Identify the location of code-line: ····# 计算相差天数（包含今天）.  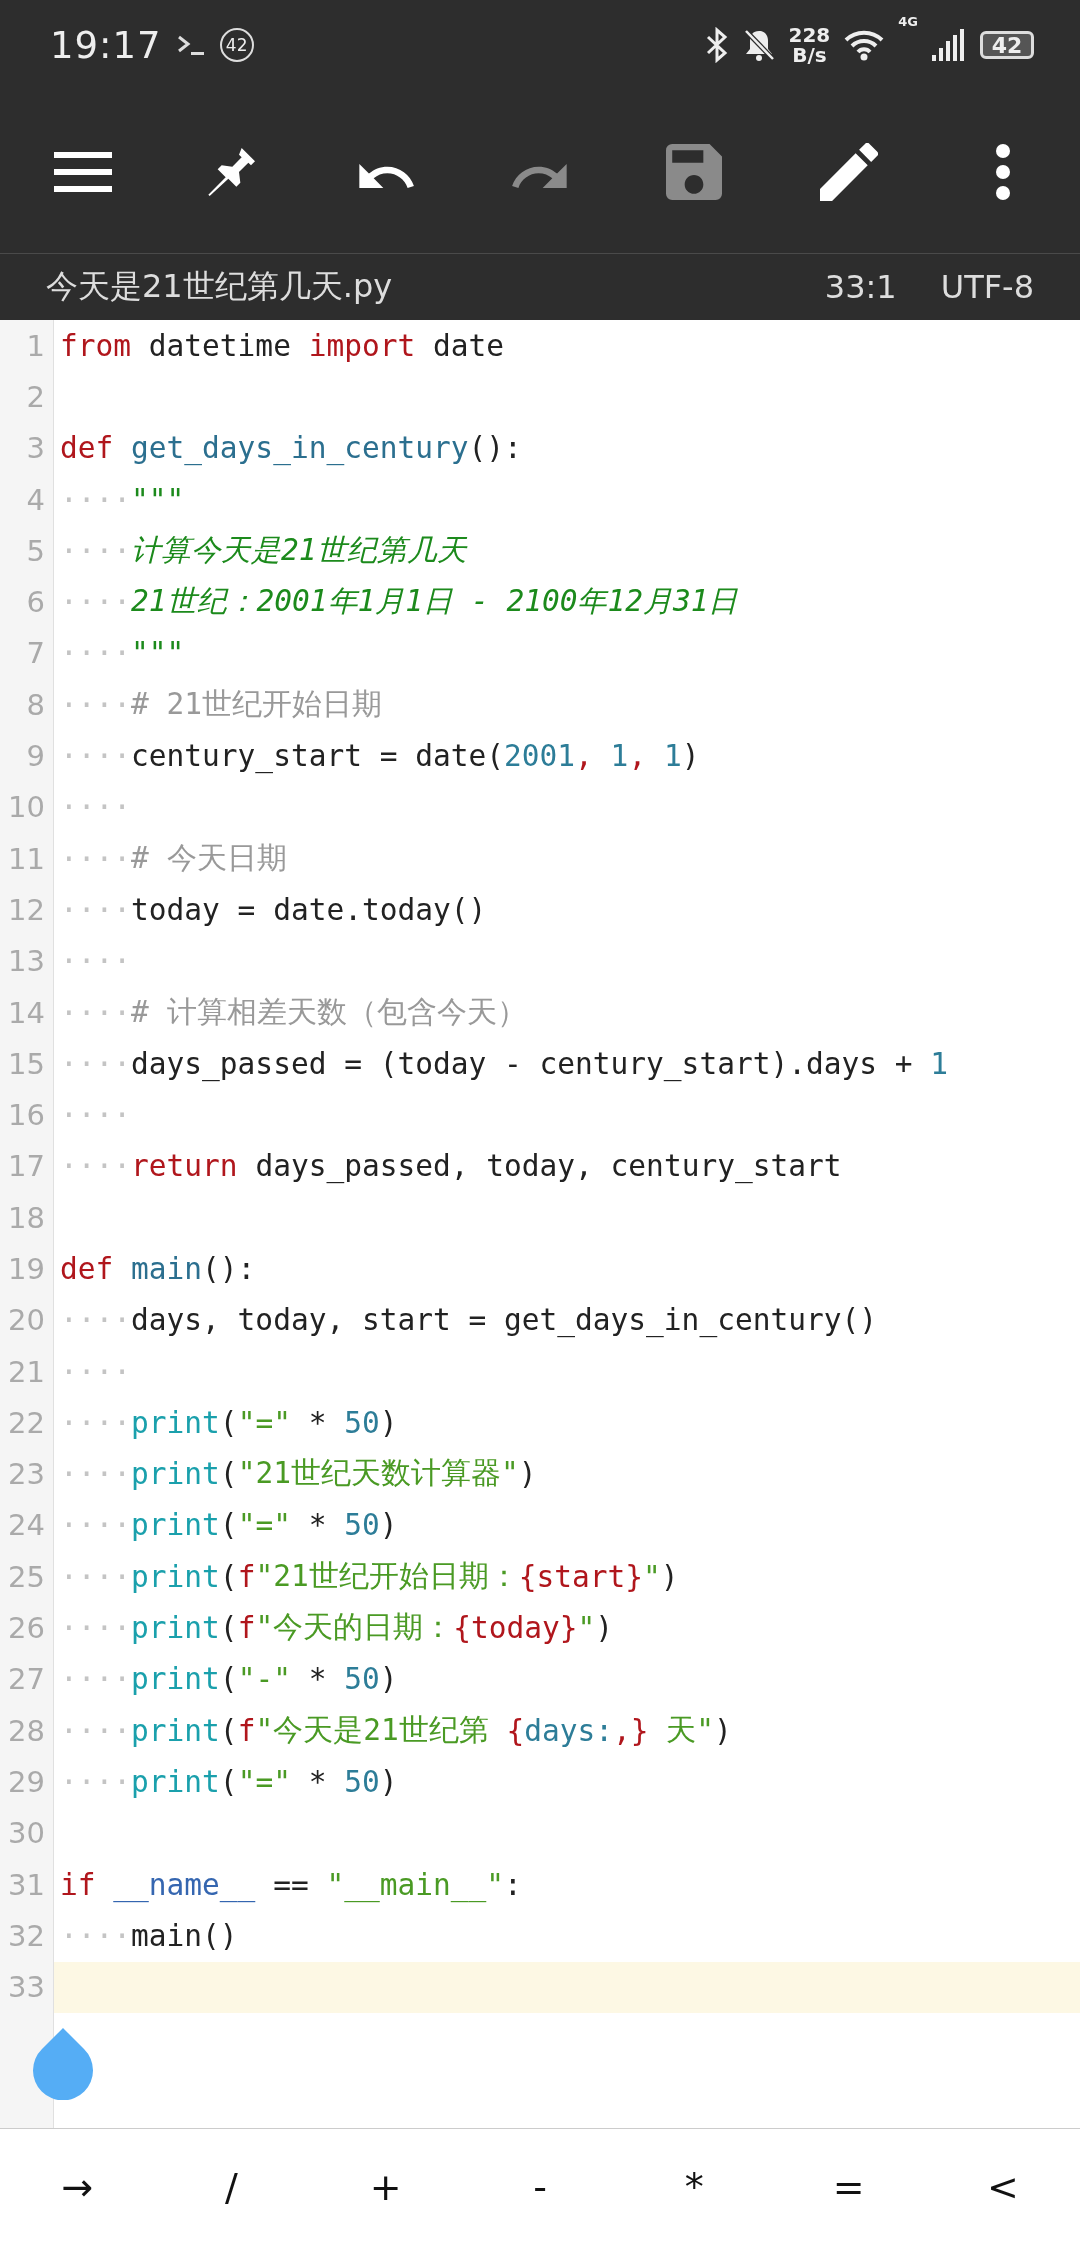
(293, 1012).